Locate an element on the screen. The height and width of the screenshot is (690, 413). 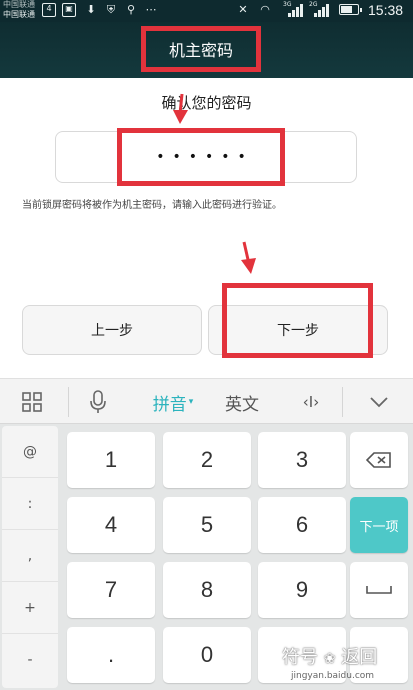
symbol-key-comma: , is located at coordinates (30, 556).